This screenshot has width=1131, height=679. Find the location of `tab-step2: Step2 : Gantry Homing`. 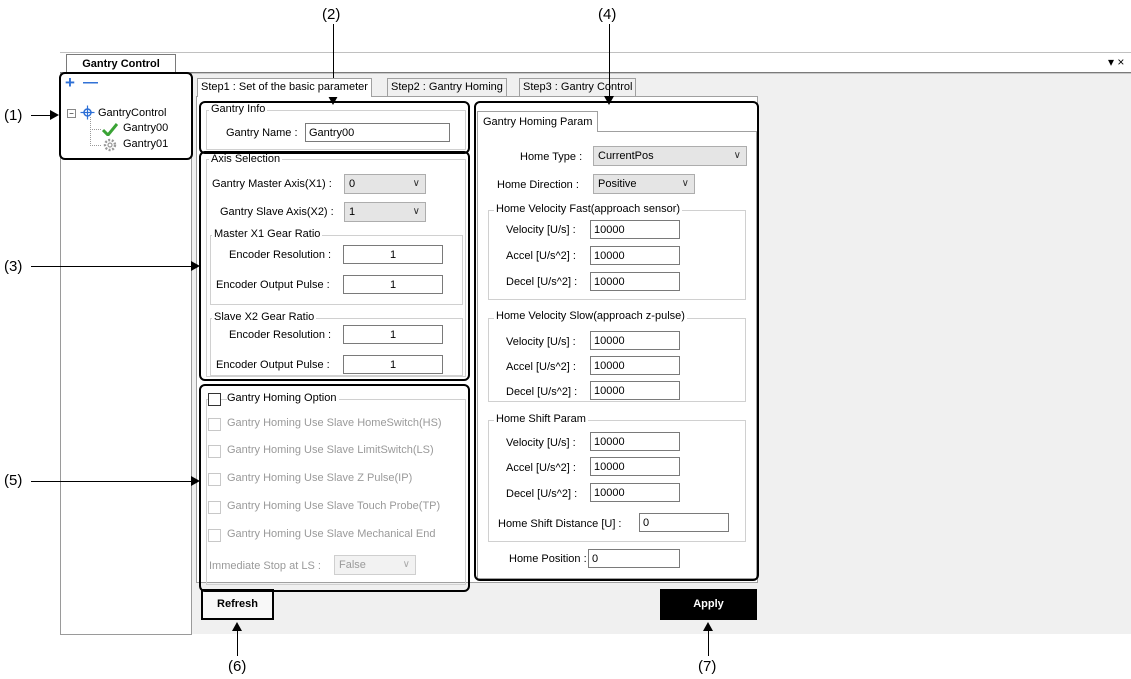

tab-step2: Step2 : Gantry Homing is located at coordinates (447, 87).